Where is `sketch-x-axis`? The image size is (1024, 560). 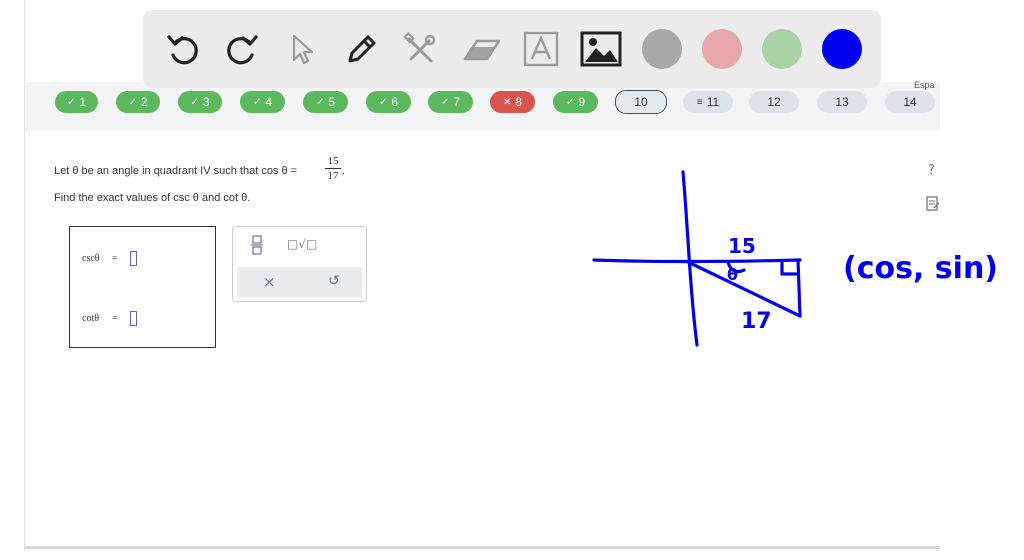 sketch-x-axis is located at coordinates (697, 261).